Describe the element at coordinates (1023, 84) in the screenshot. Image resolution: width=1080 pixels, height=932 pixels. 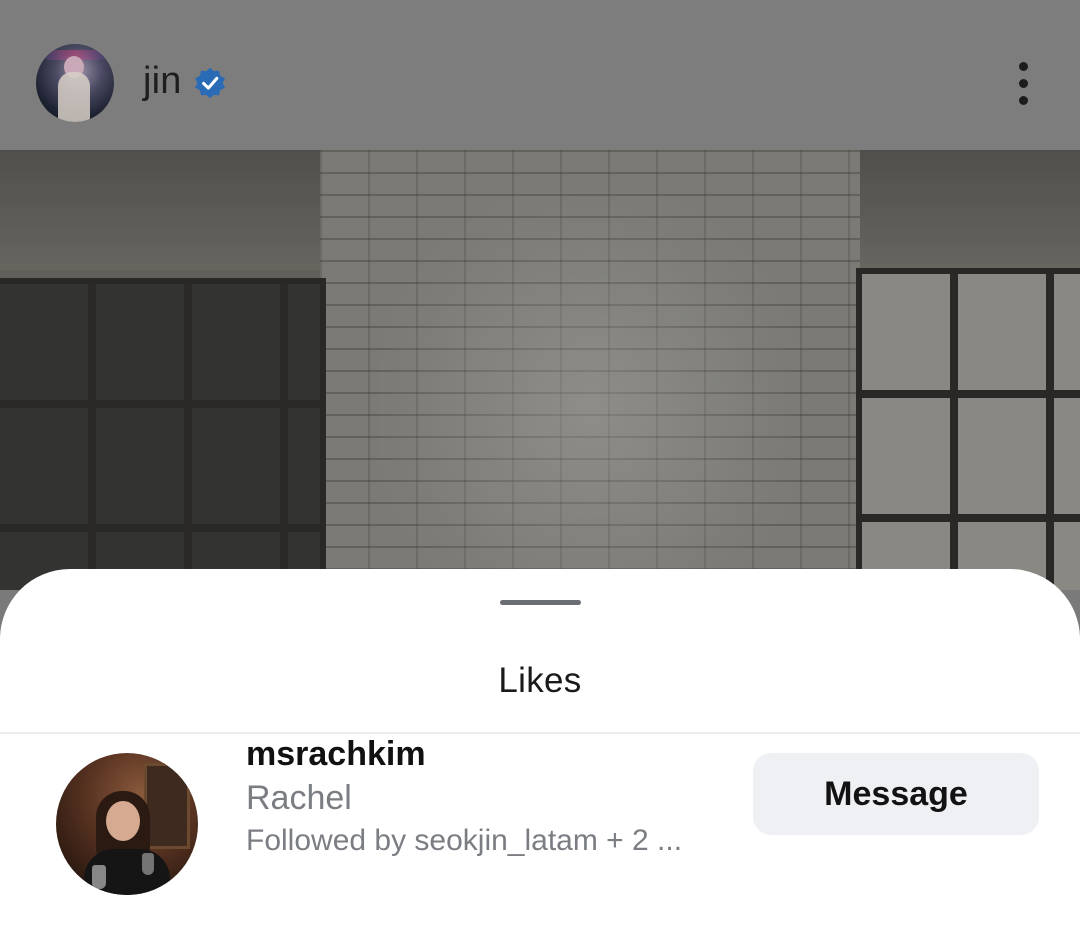
I see `more-options-icon` at that location.